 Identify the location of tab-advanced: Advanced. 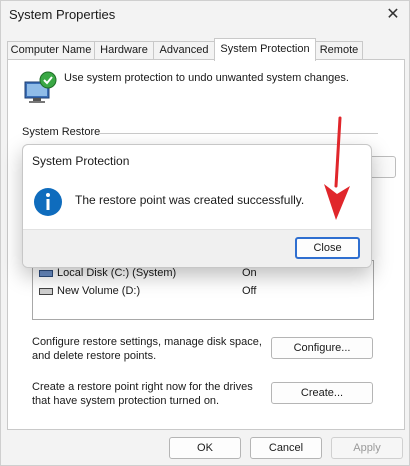
(184, 50).